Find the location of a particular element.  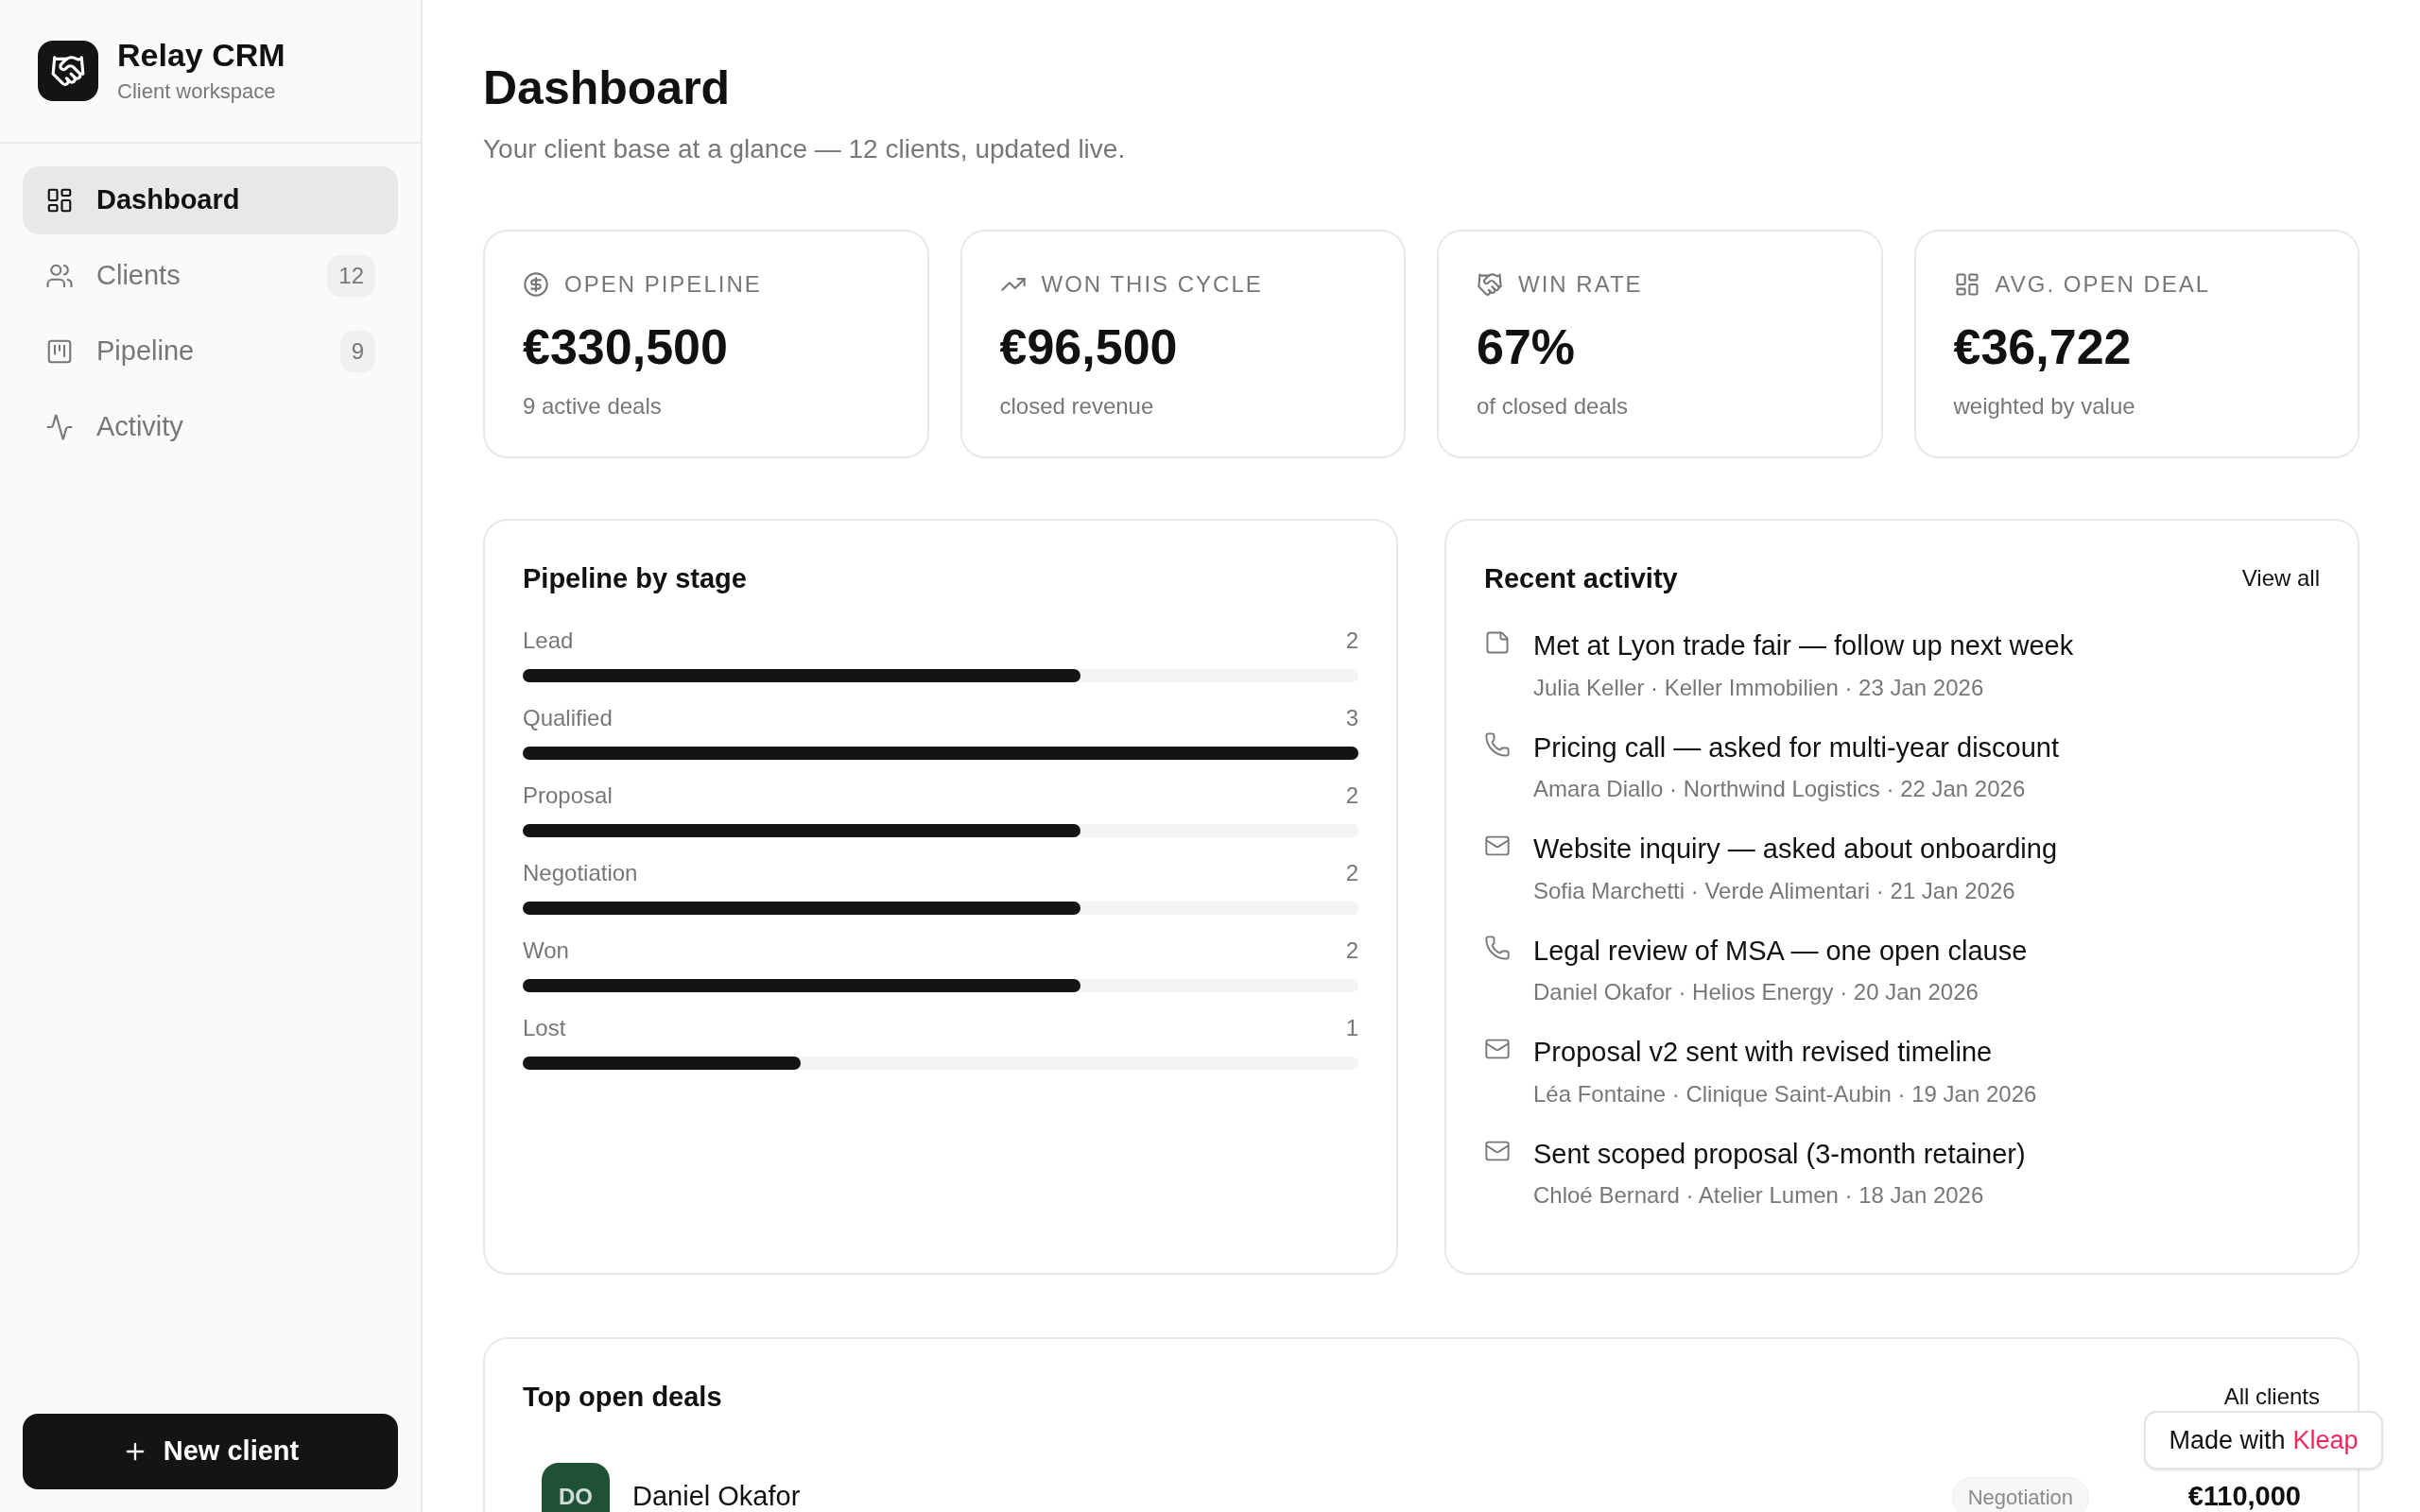

stat-value: 67% is located at coordinates (1527, 347).